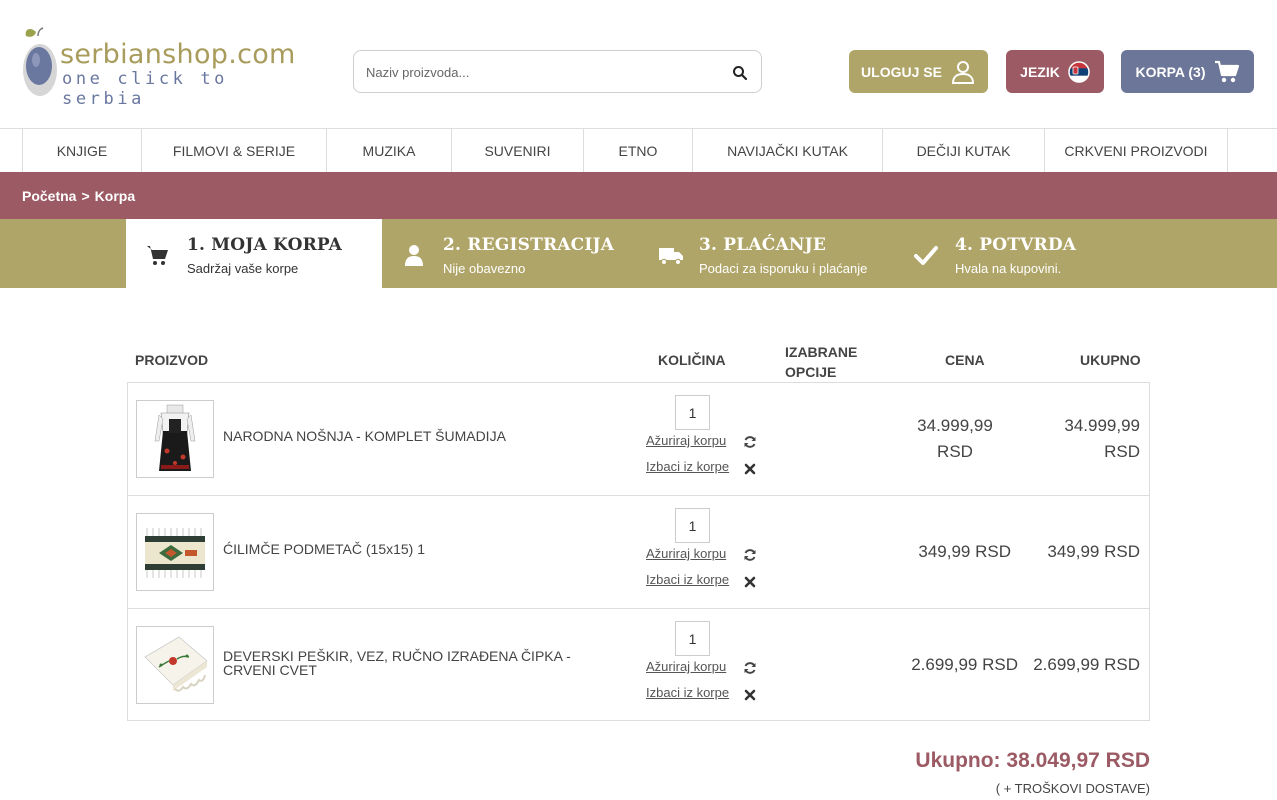 Image resolution: width=1277 pixels, height=800 pixels. Describe the element at coordinates (82, 151) in the screenshot. I see `nav-item-knjige: KNJIGE` at that location.